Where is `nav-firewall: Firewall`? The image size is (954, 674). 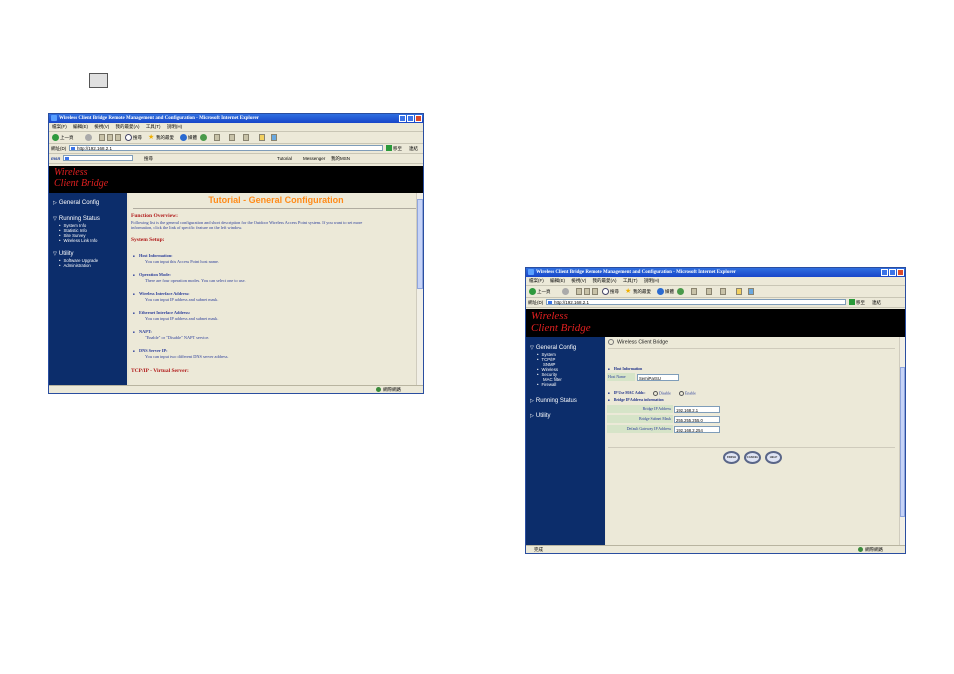
nav-firewall: Firewall is located at coordinates (547, 384).